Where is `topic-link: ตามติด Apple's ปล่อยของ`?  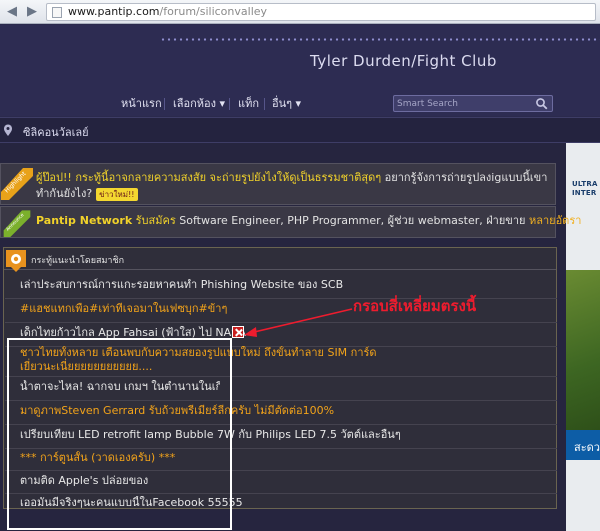 topic-link: ตามติด Apple's ปล่อยของ is located at coordinates (285, 481).